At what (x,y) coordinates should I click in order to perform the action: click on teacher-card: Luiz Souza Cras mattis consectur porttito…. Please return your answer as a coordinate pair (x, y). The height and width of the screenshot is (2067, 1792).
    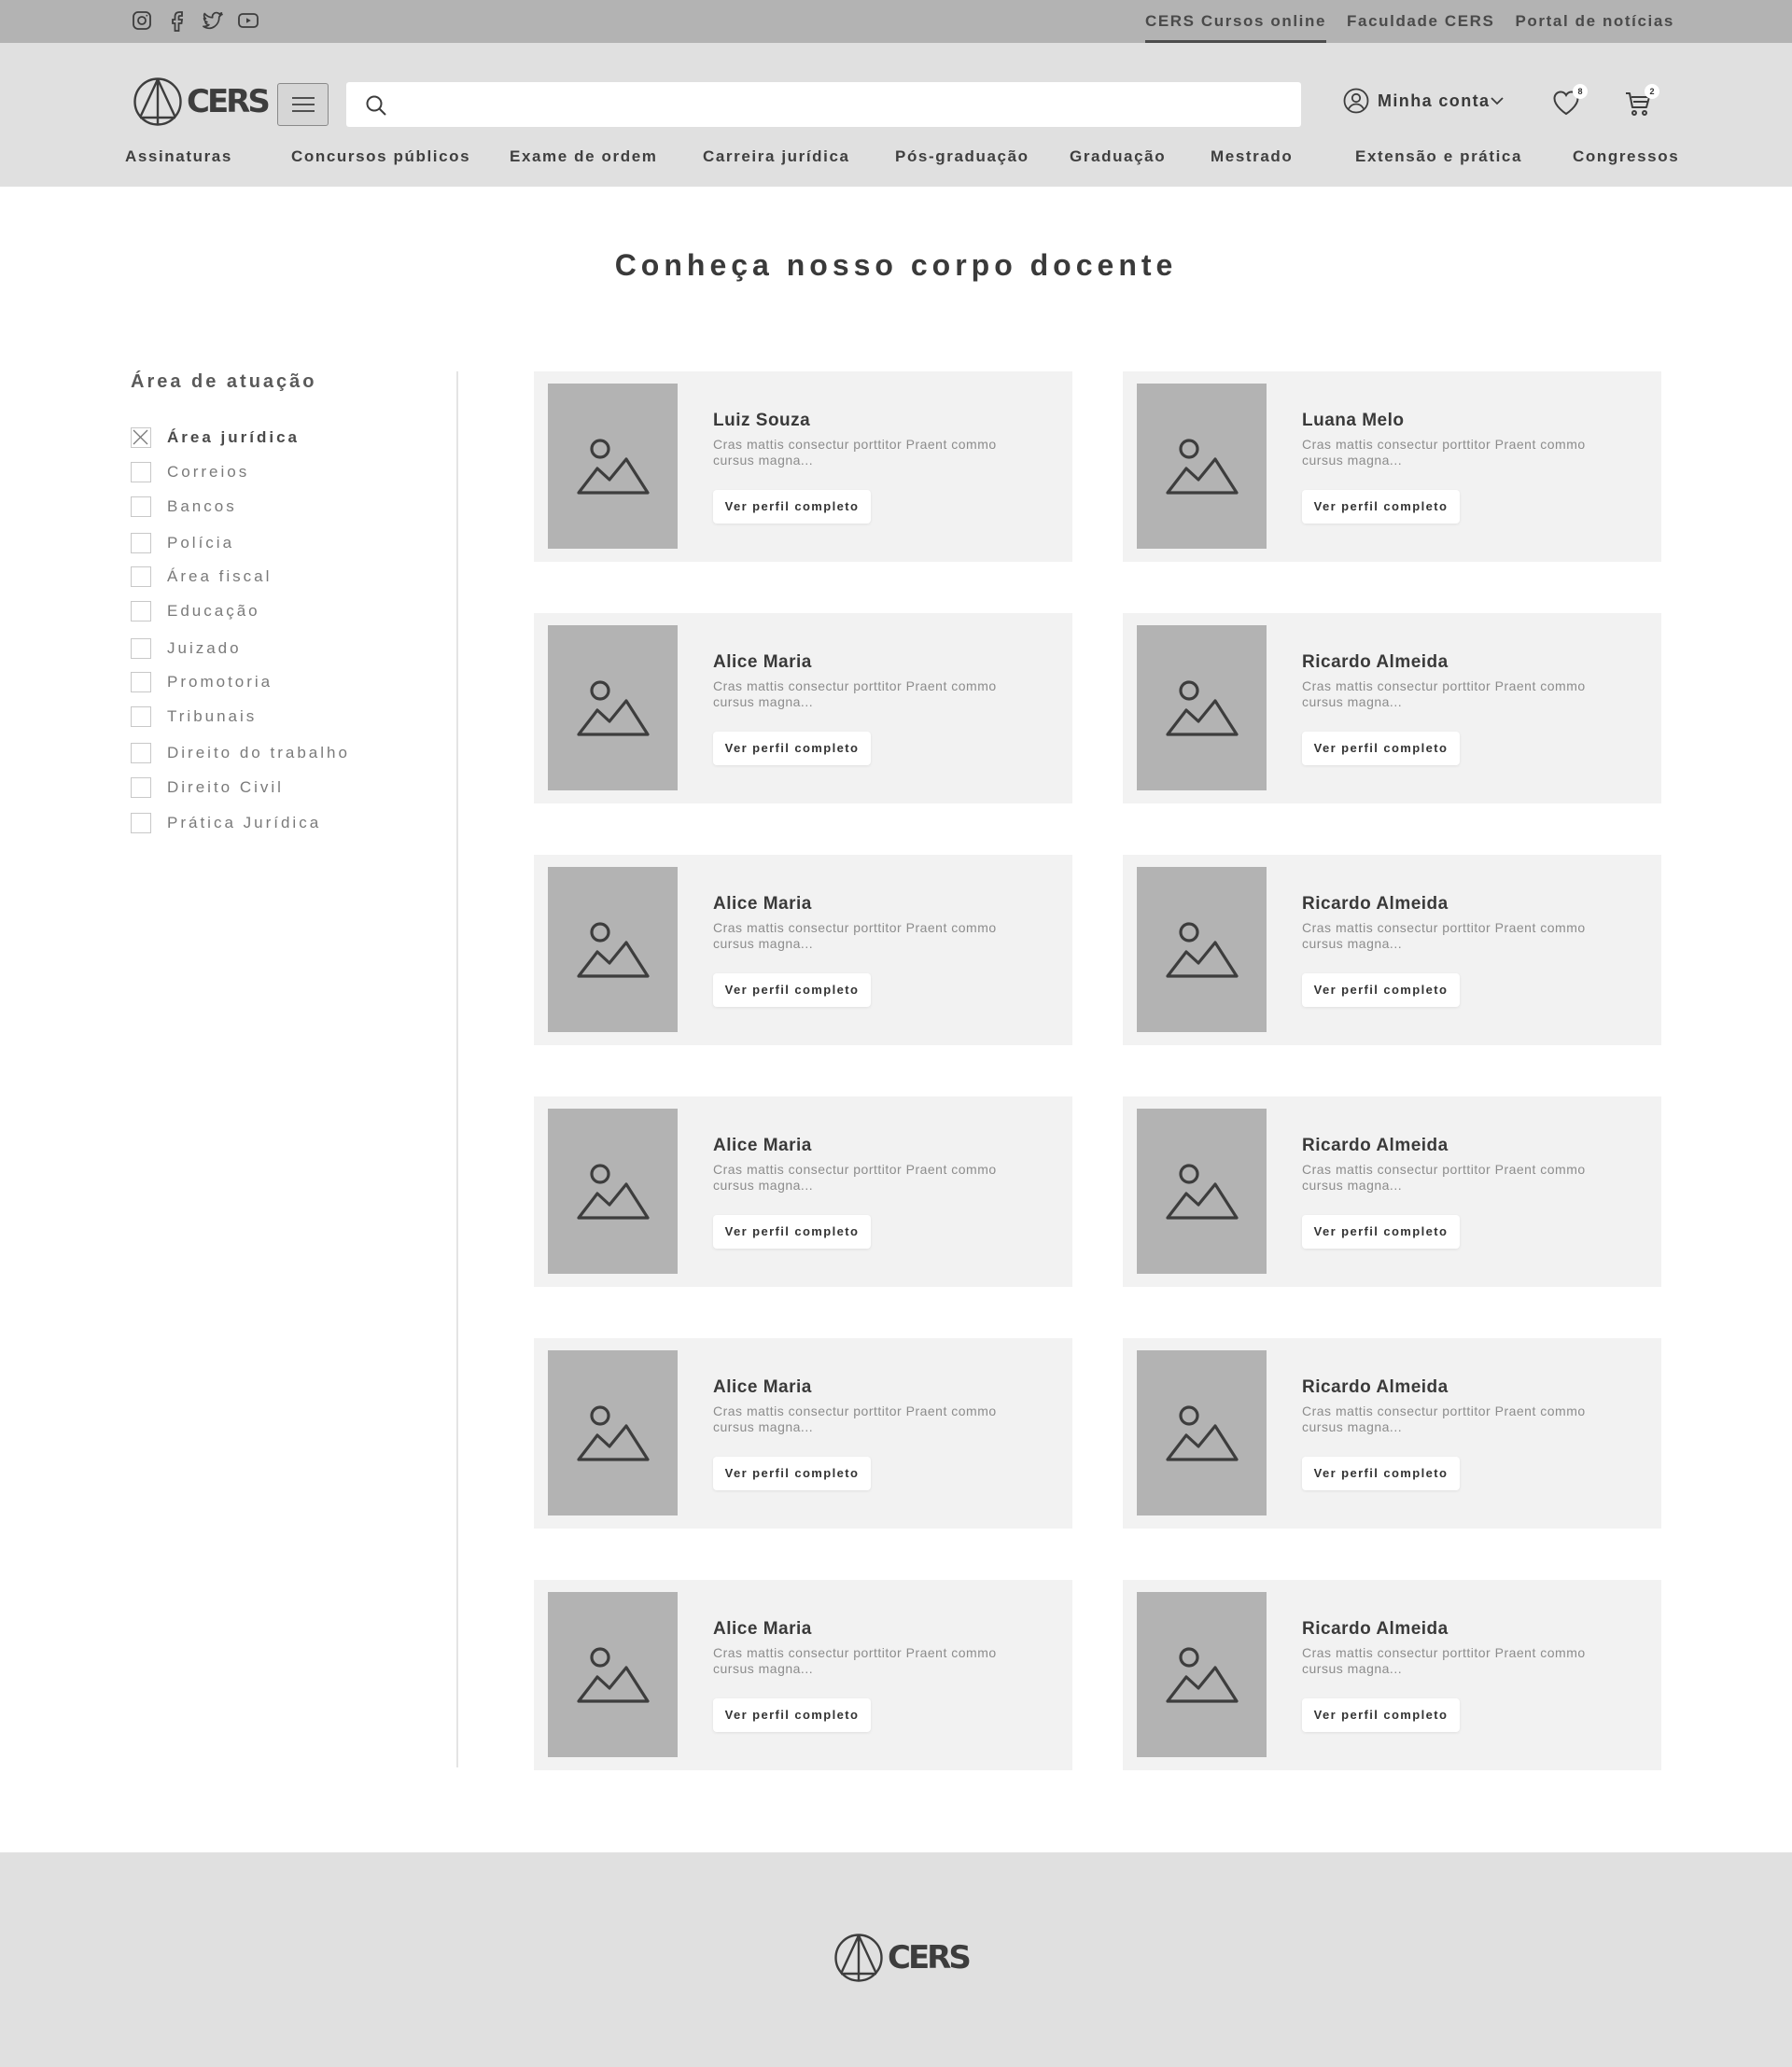
    Looking at the image, I should click on (803, 466).